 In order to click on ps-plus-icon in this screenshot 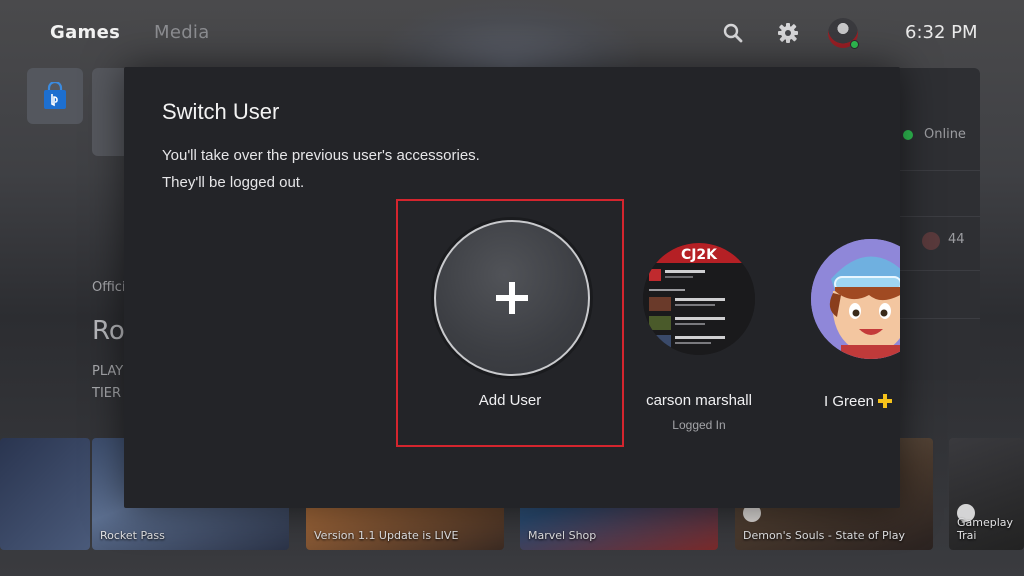, I will do `click(885, 401)`.